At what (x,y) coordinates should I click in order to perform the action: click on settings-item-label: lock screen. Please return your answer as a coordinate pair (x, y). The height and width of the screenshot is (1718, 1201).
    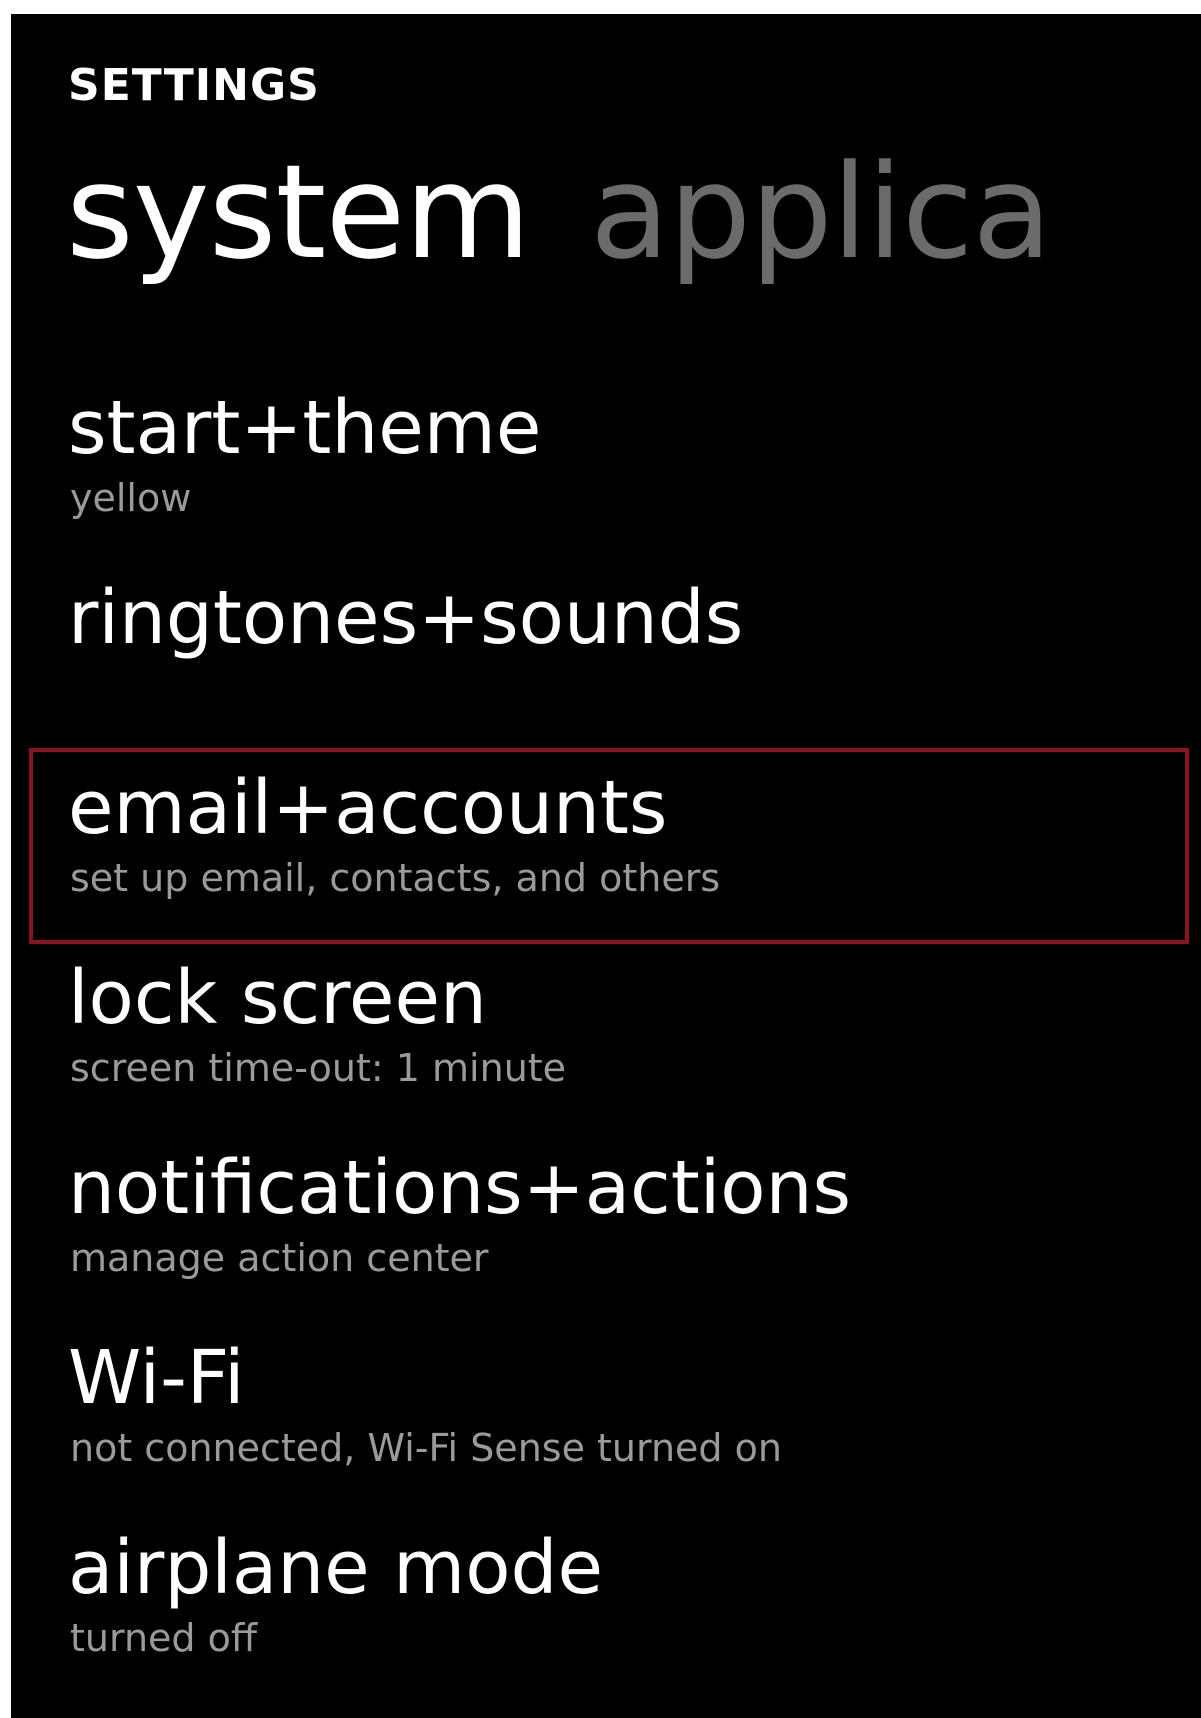
    Looking at the image, I should click on (277, 998).